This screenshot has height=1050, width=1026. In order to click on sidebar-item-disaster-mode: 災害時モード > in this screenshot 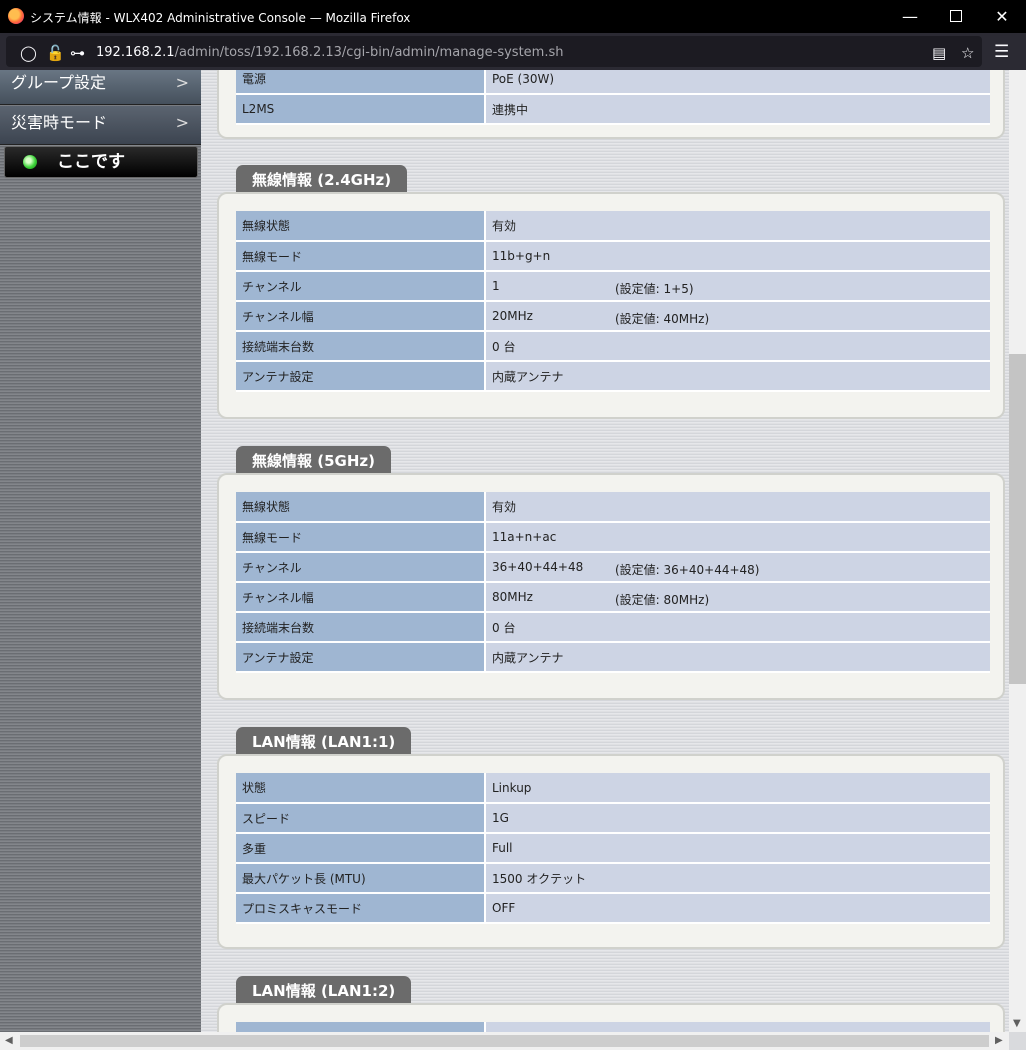, I will do `click(100, 125)`.